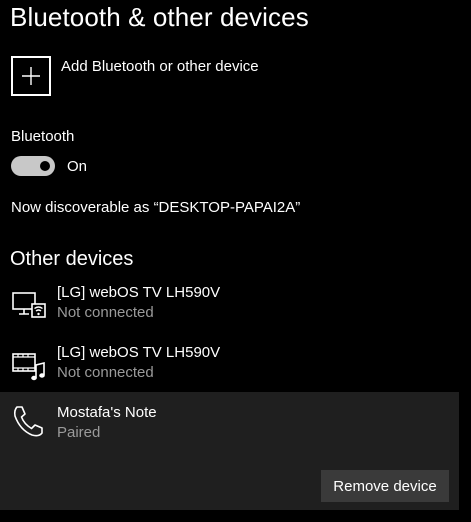  I want to click on device-status: Paired, so click(79, 432).